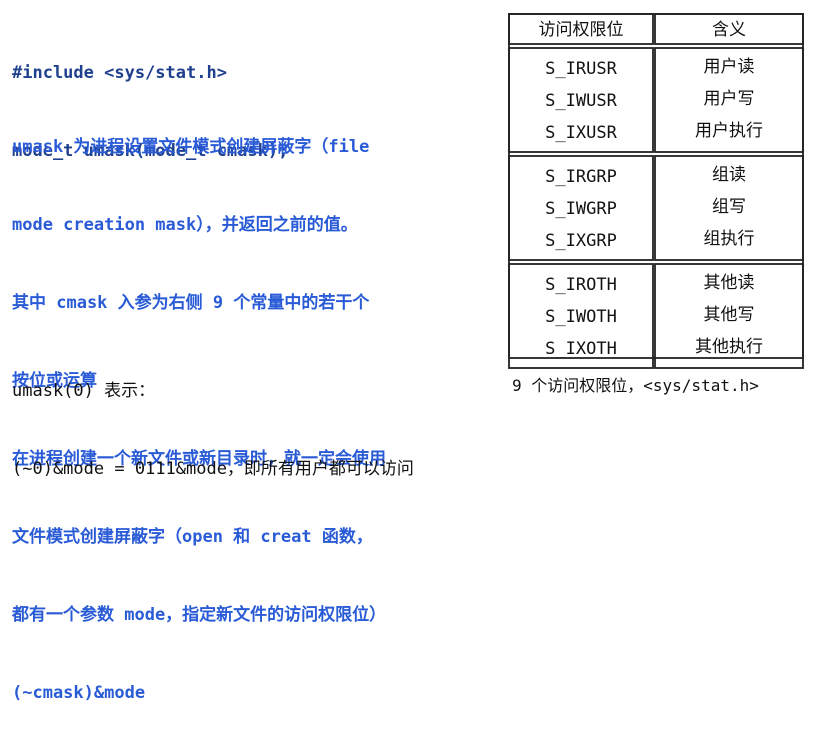 The width and height of the screenshot is (823, 732). Describe the element at coordinates (729, 99) in the screenshot. I see `permission-meaning: 用户写` at that location.